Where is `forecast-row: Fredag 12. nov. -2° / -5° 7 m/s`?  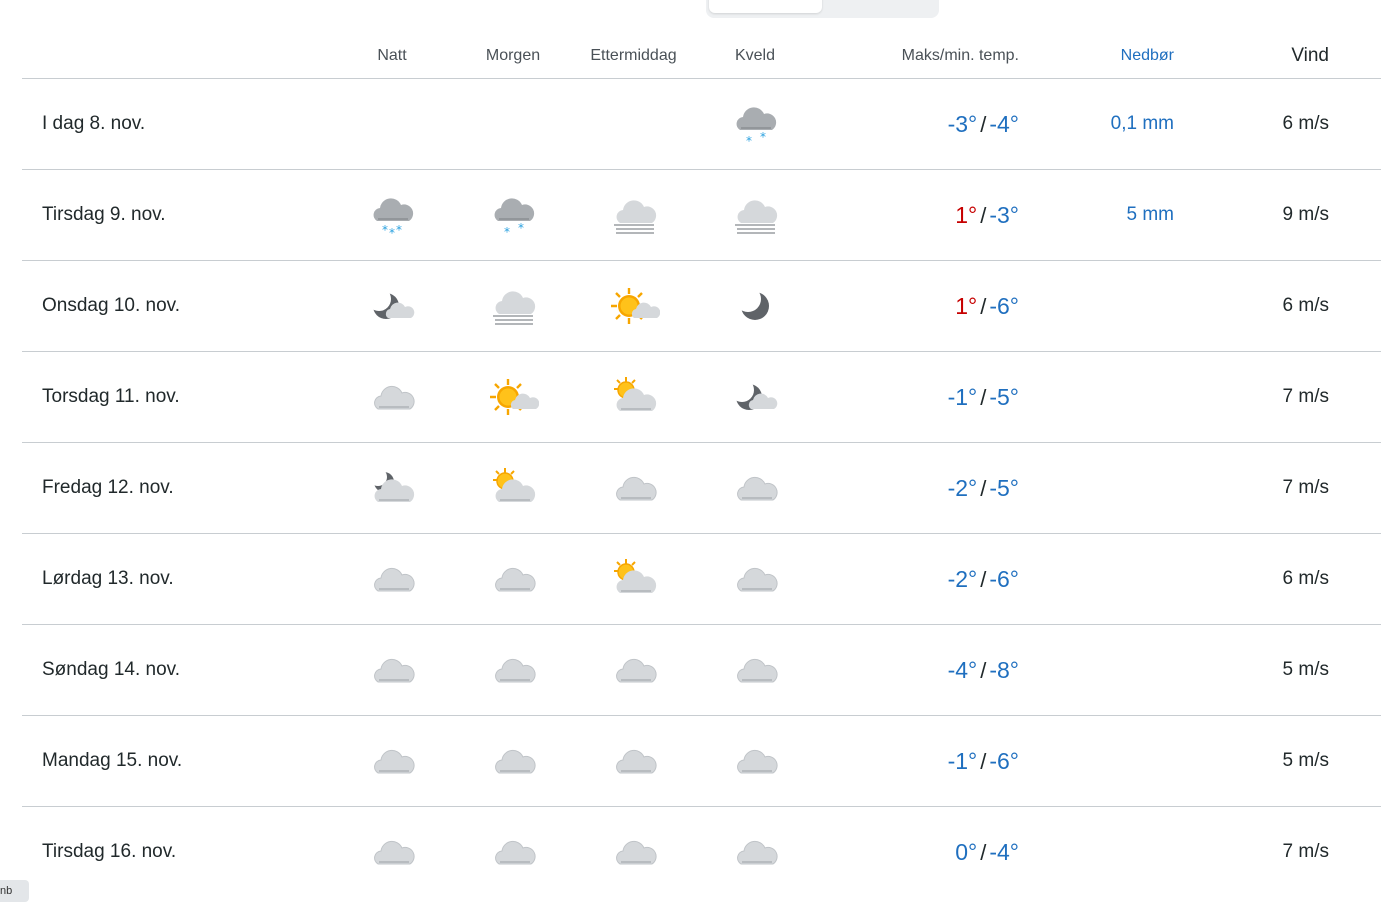
forecast-row: Fredag 12. nov. -2° / -5° 7 m/s is located at coordinates (701, 488).